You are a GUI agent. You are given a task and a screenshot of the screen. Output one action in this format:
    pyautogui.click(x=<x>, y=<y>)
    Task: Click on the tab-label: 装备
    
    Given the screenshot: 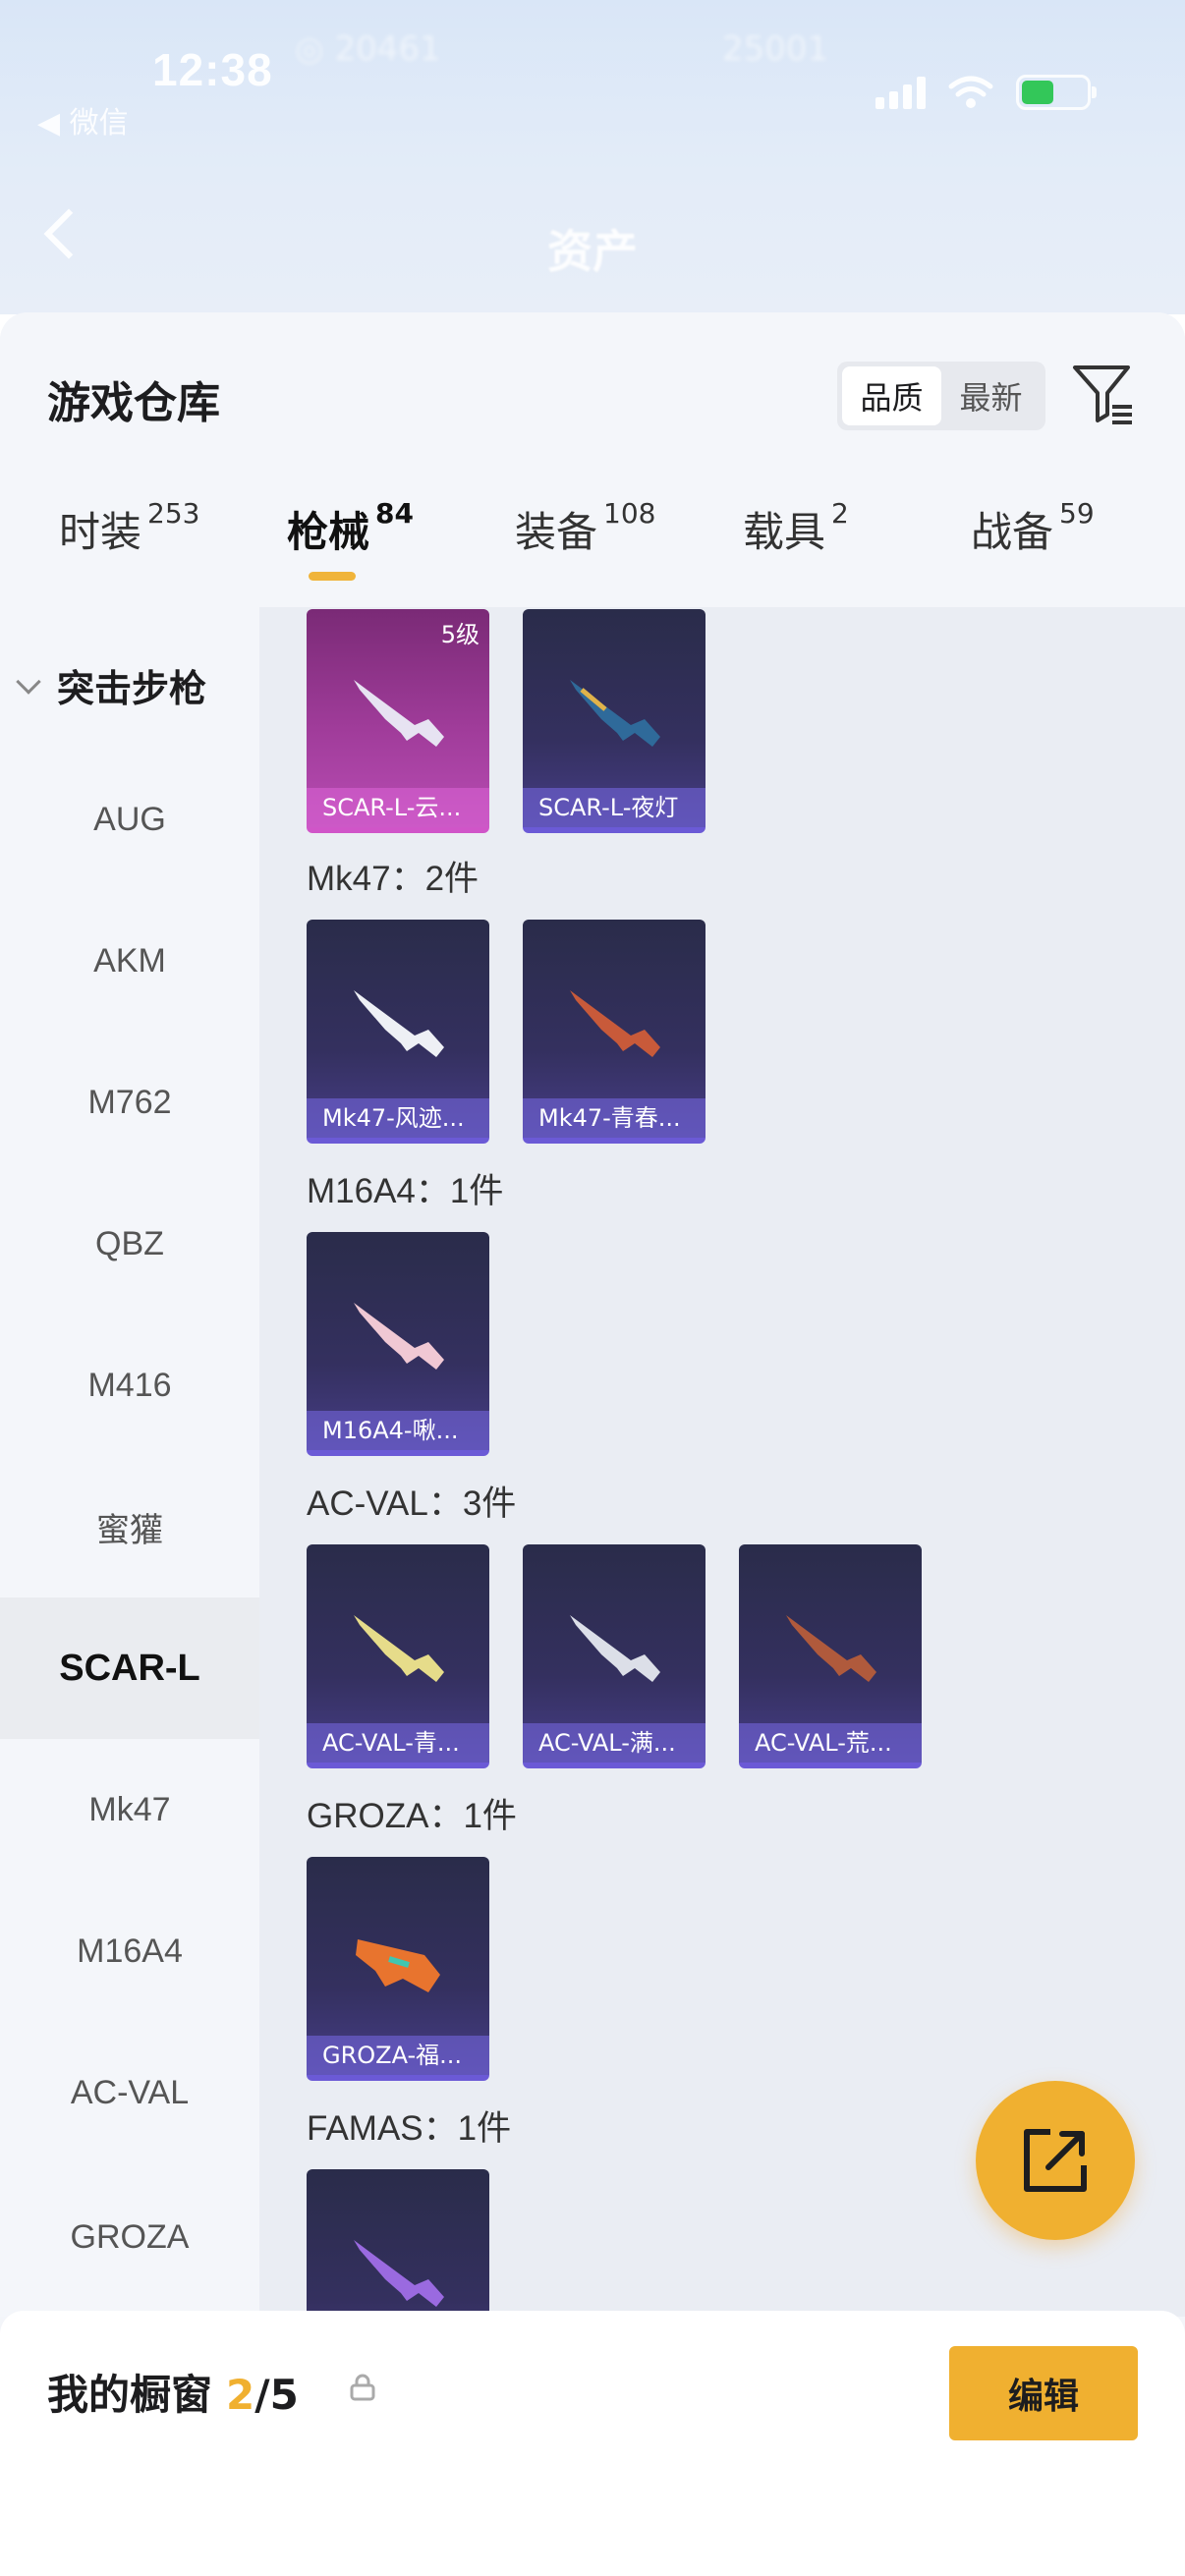 What is the action you would take?
    pyautogui.click(x=557, y=532)
    